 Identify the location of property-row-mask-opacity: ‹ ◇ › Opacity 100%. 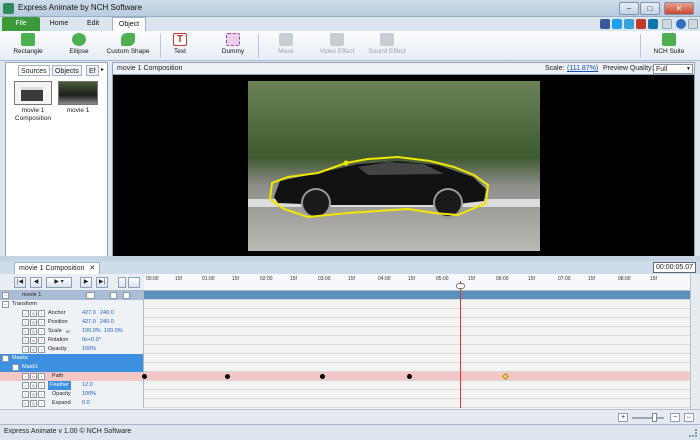
(345, 394).